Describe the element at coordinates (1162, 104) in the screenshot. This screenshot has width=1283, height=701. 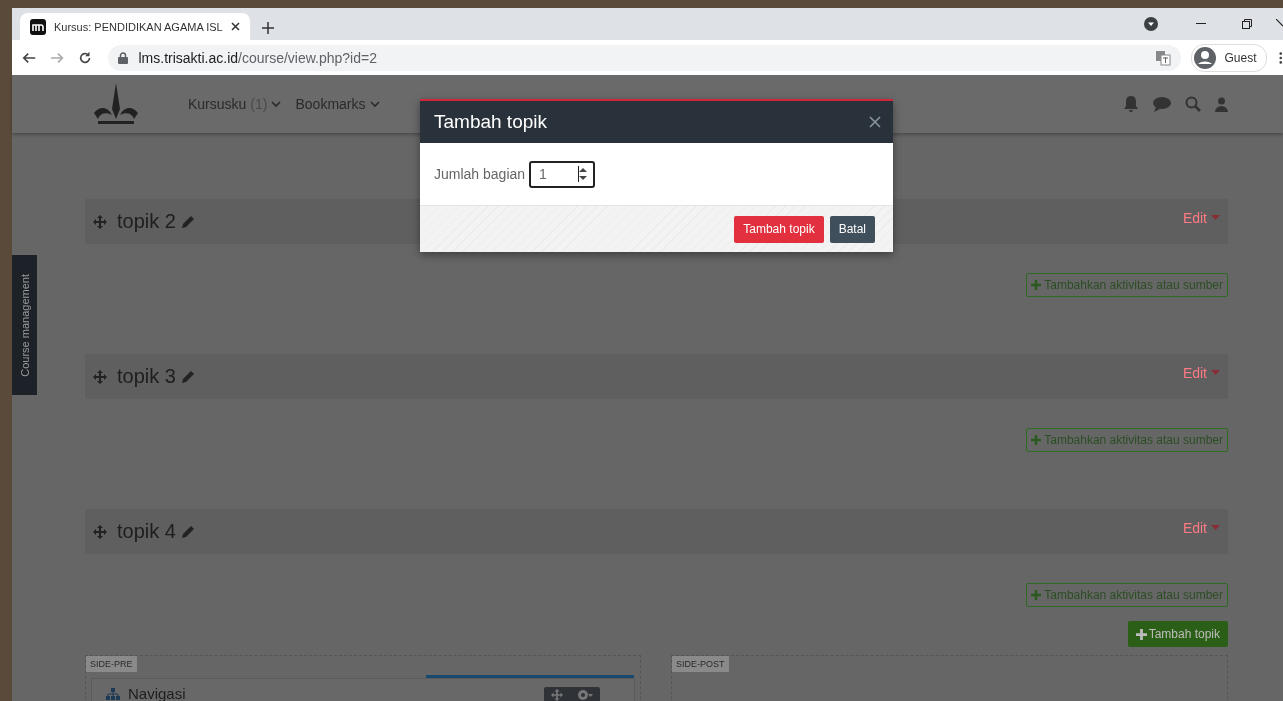
I see `chat-bubble-icon` at that location.